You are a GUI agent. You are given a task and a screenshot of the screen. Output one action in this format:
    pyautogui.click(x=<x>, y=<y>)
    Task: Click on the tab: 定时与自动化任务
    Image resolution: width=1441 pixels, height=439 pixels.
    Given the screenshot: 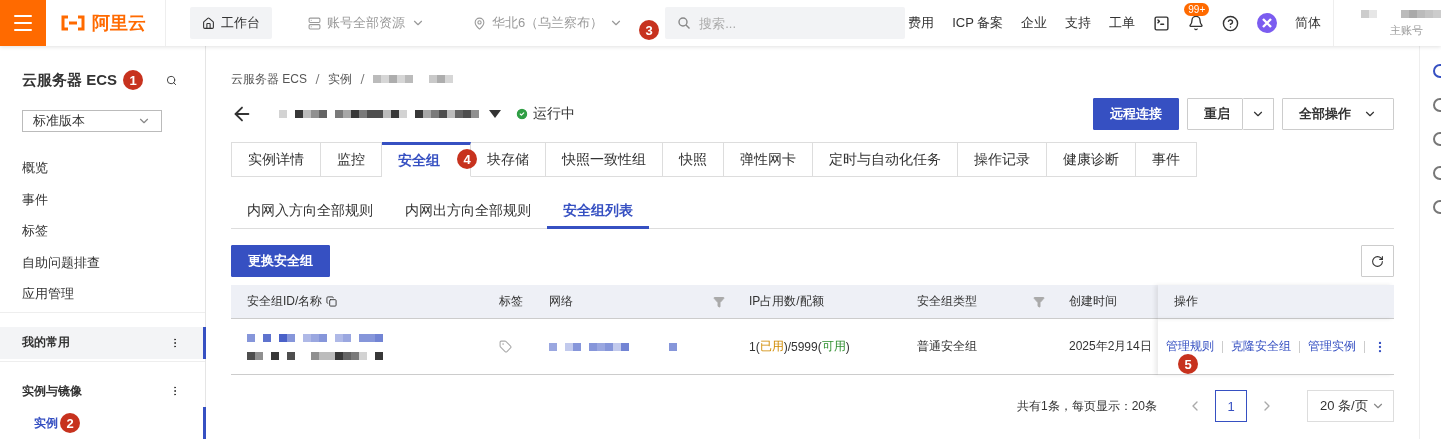 What is the action you would take?
    pyautogui.click(x=885, y=159)
    